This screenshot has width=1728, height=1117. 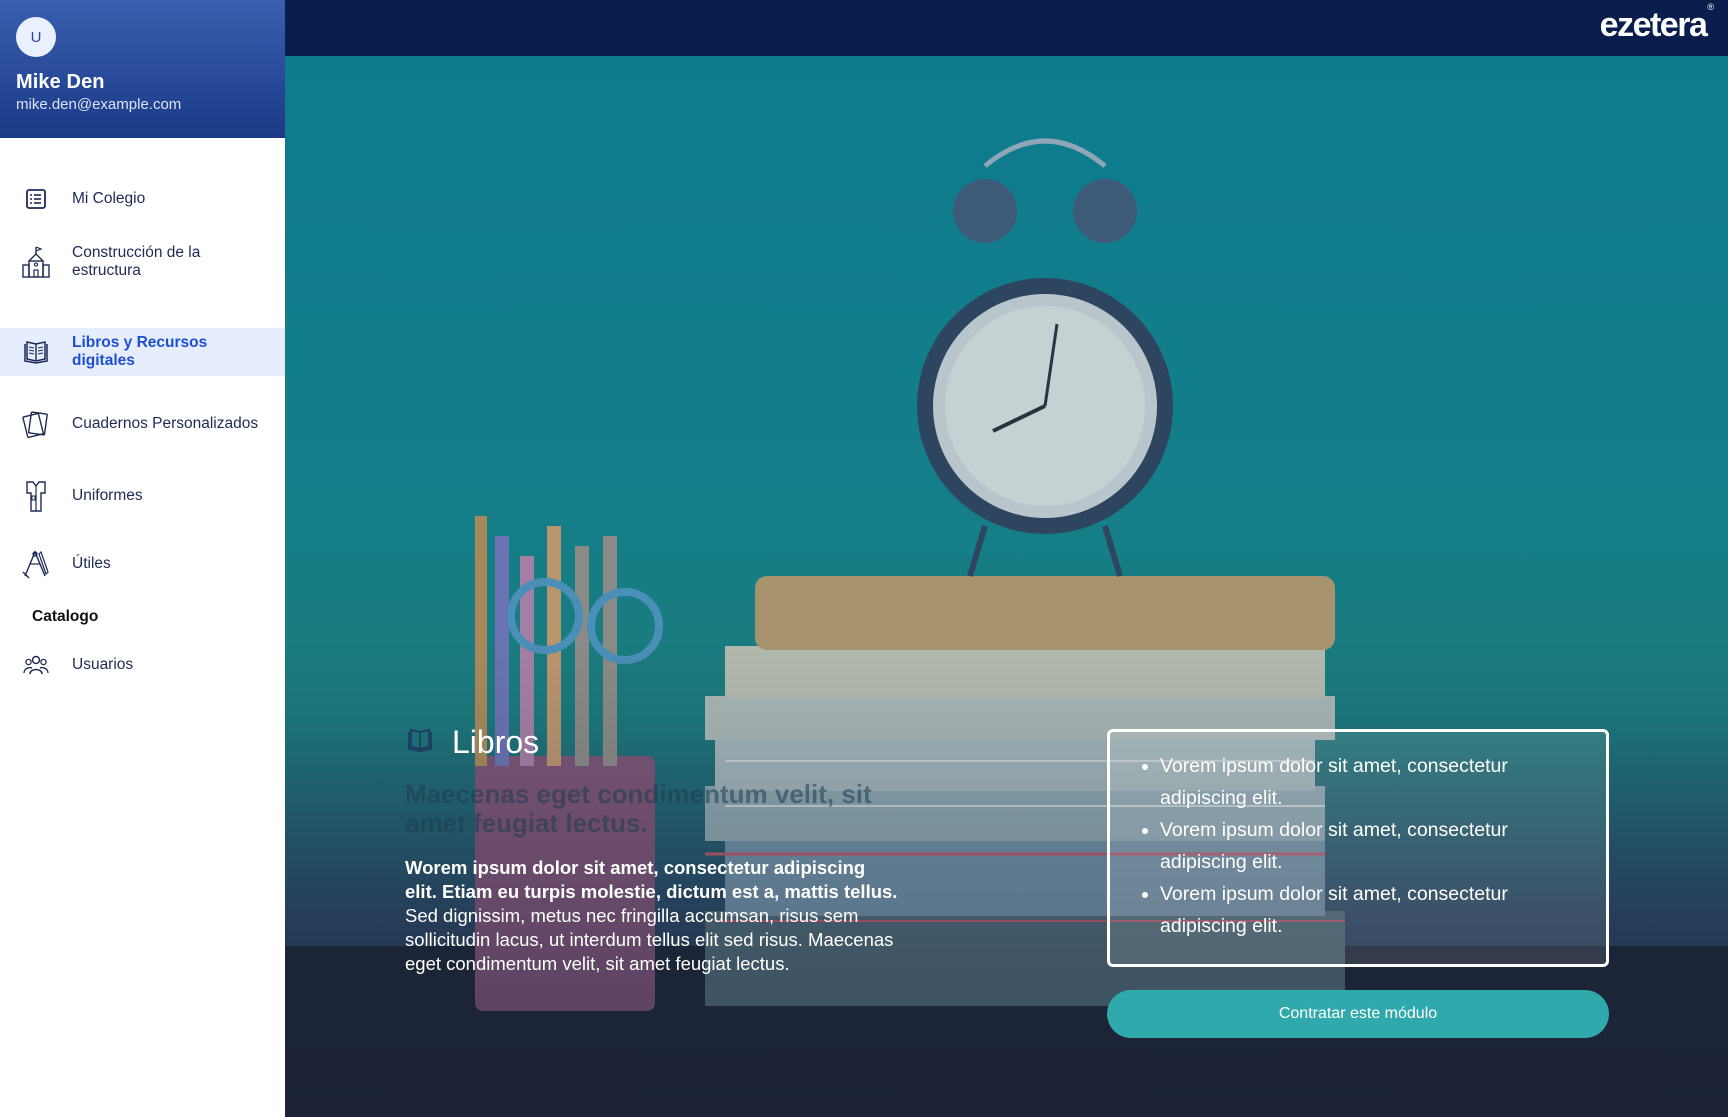 What do you see at coordinates (60, 82) in the screenshot?
I see `user-name: Mike Den` at bounding box center [60, 82].